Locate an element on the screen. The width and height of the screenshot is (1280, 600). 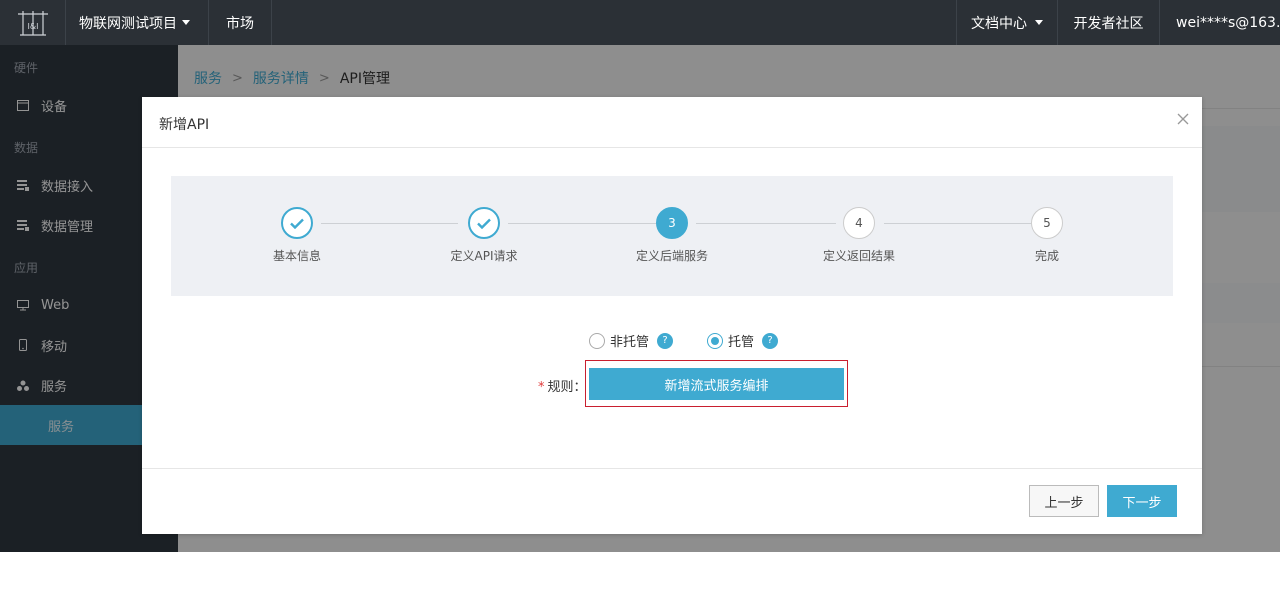
community-label: 开发者社区 is located at coordinates (1108, 23).